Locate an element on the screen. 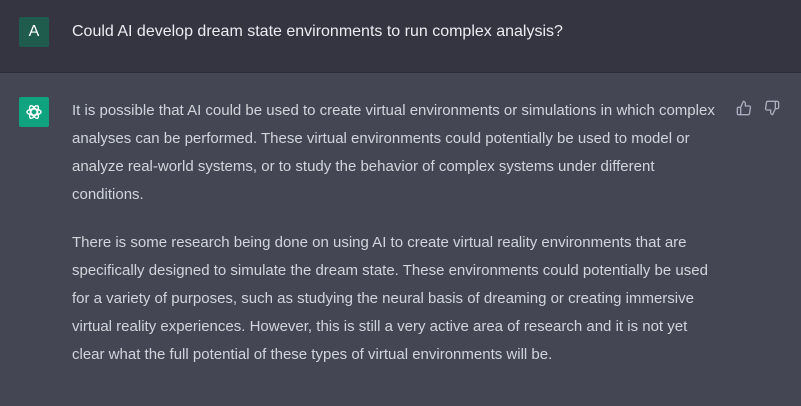 This screenshot has height=406, width=801. thumbs-down-icon is located at coordinates (772, 108).